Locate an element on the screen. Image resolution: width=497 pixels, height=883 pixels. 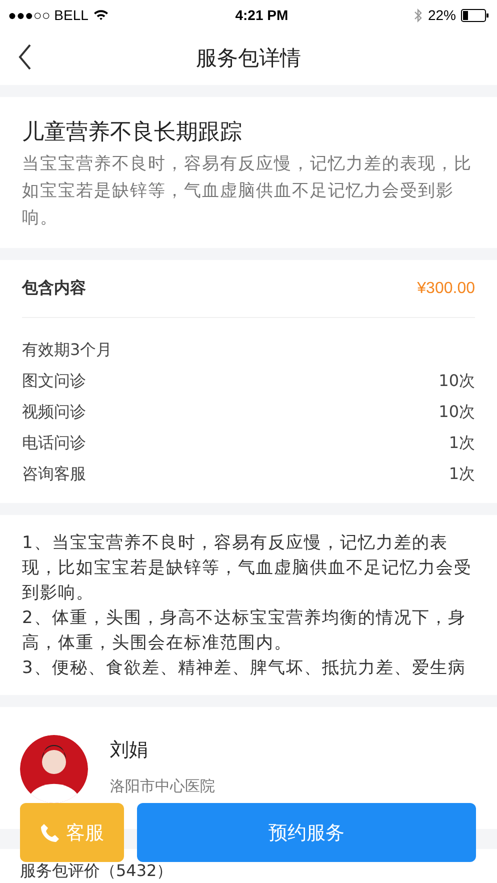
back-button is located at coordinates (25, 57).